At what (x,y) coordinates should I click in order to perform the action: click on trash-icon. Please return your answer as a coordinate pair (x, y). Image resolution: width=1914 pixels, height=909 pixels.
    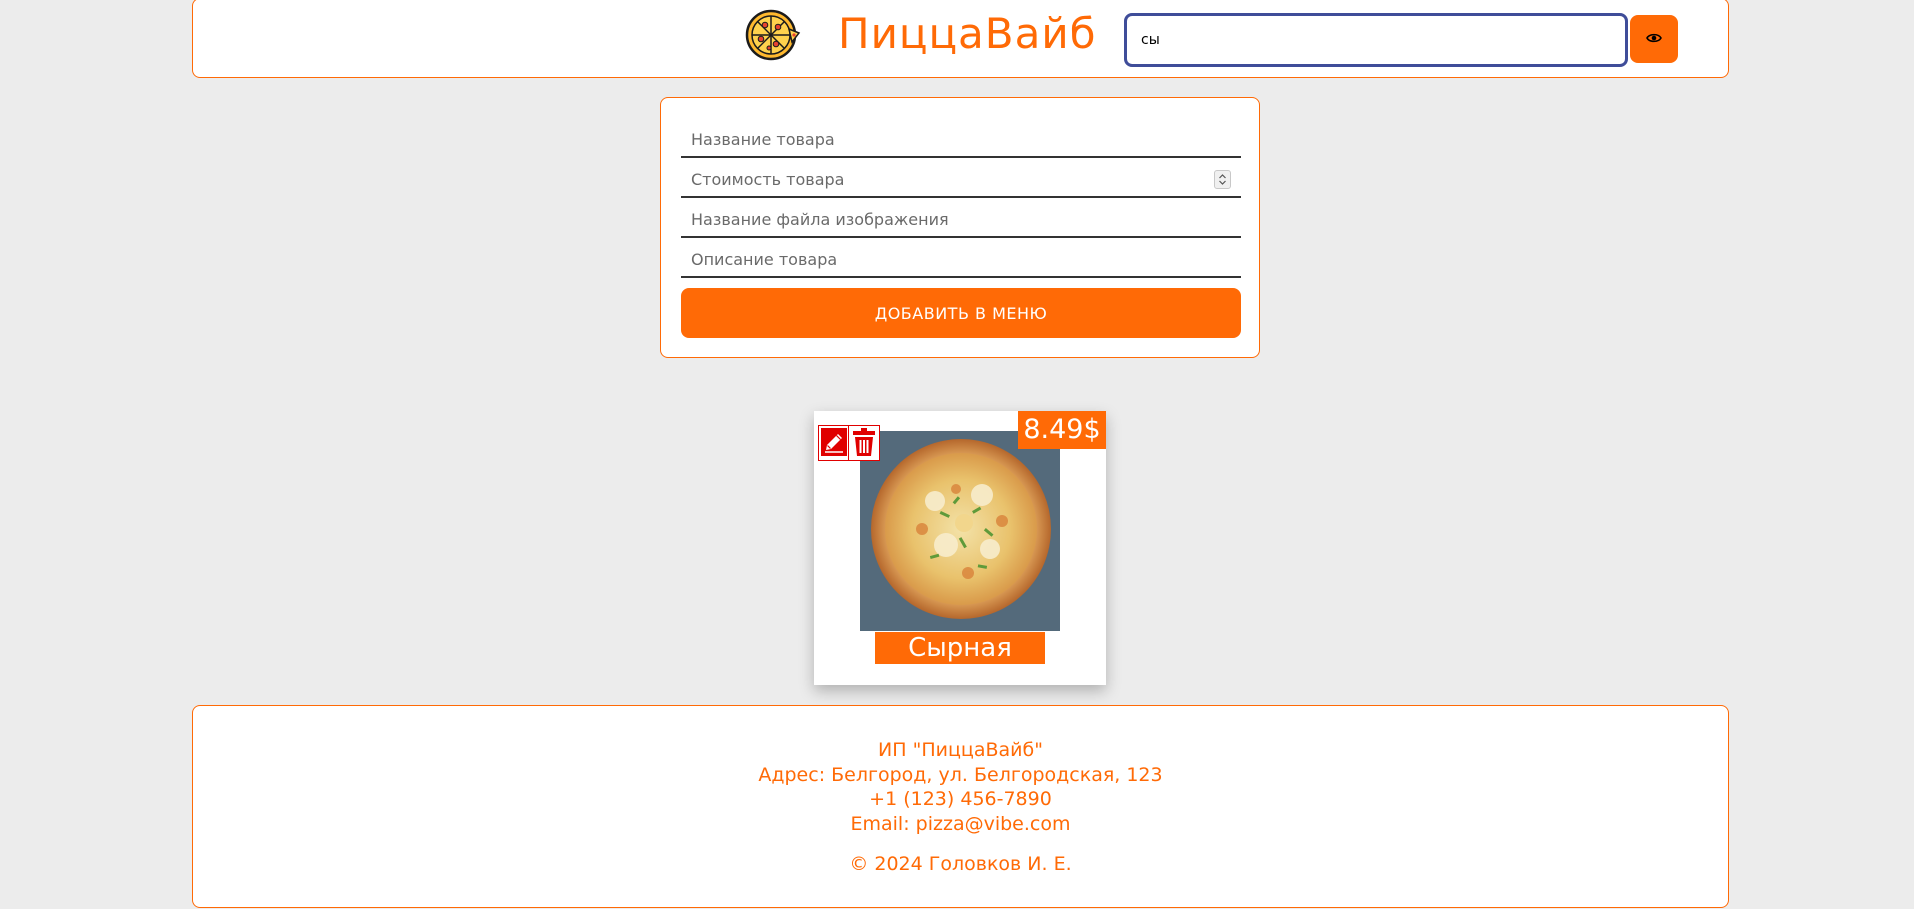
    Looking at the image, I should click on (864, 443).